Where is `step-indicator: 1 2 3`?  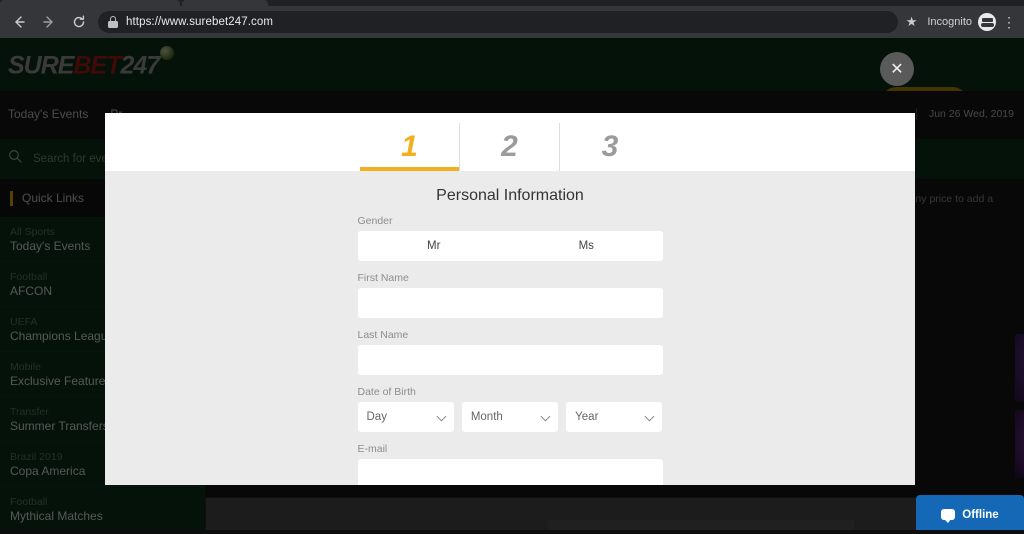 step-indicator: 1 2 3 is located at coordinates (510, 142).